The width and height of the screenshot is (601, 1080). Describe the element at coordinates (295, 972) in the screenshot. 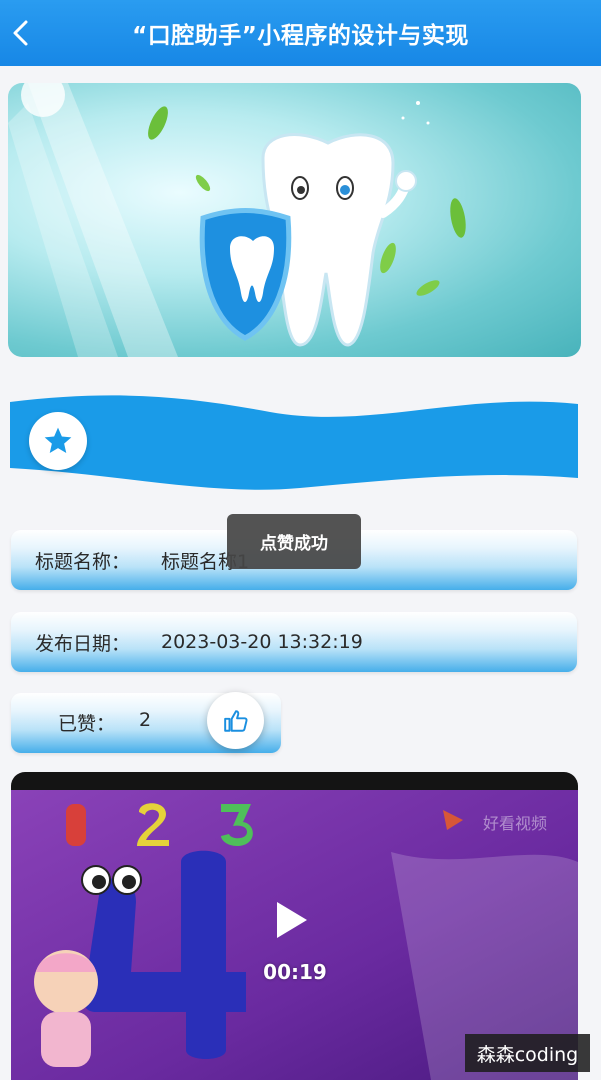

I see `video-current-time: 00:19` at that location.